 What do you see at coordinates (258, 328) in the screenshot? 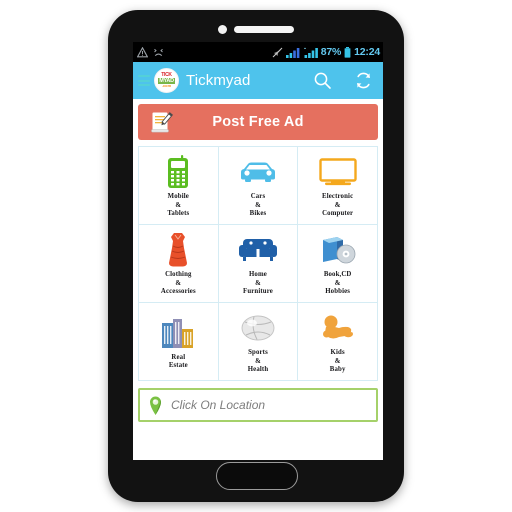
I see `volleyball-icon` at bounding box center [258, 328].